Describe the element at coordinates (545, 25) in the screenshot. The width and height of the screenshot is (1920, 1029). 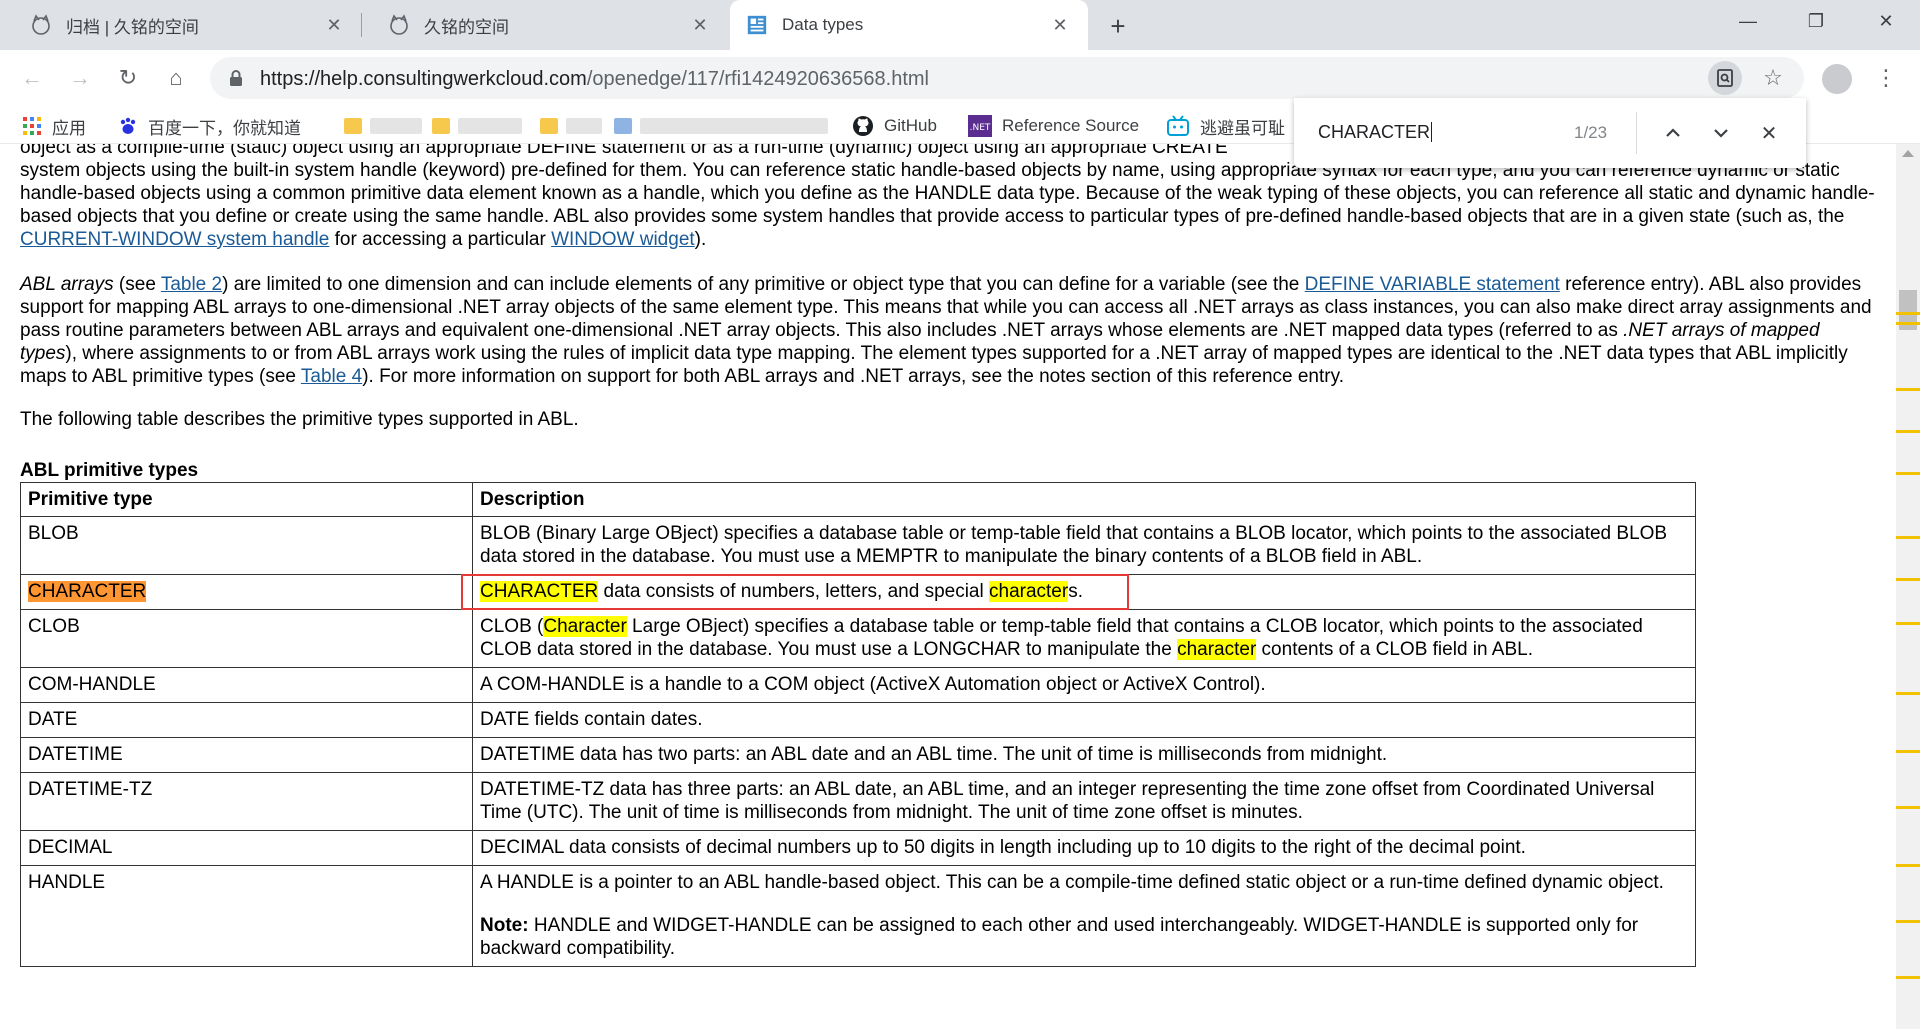
I see `tab-home: 久铭的空间 ✕` at that location.